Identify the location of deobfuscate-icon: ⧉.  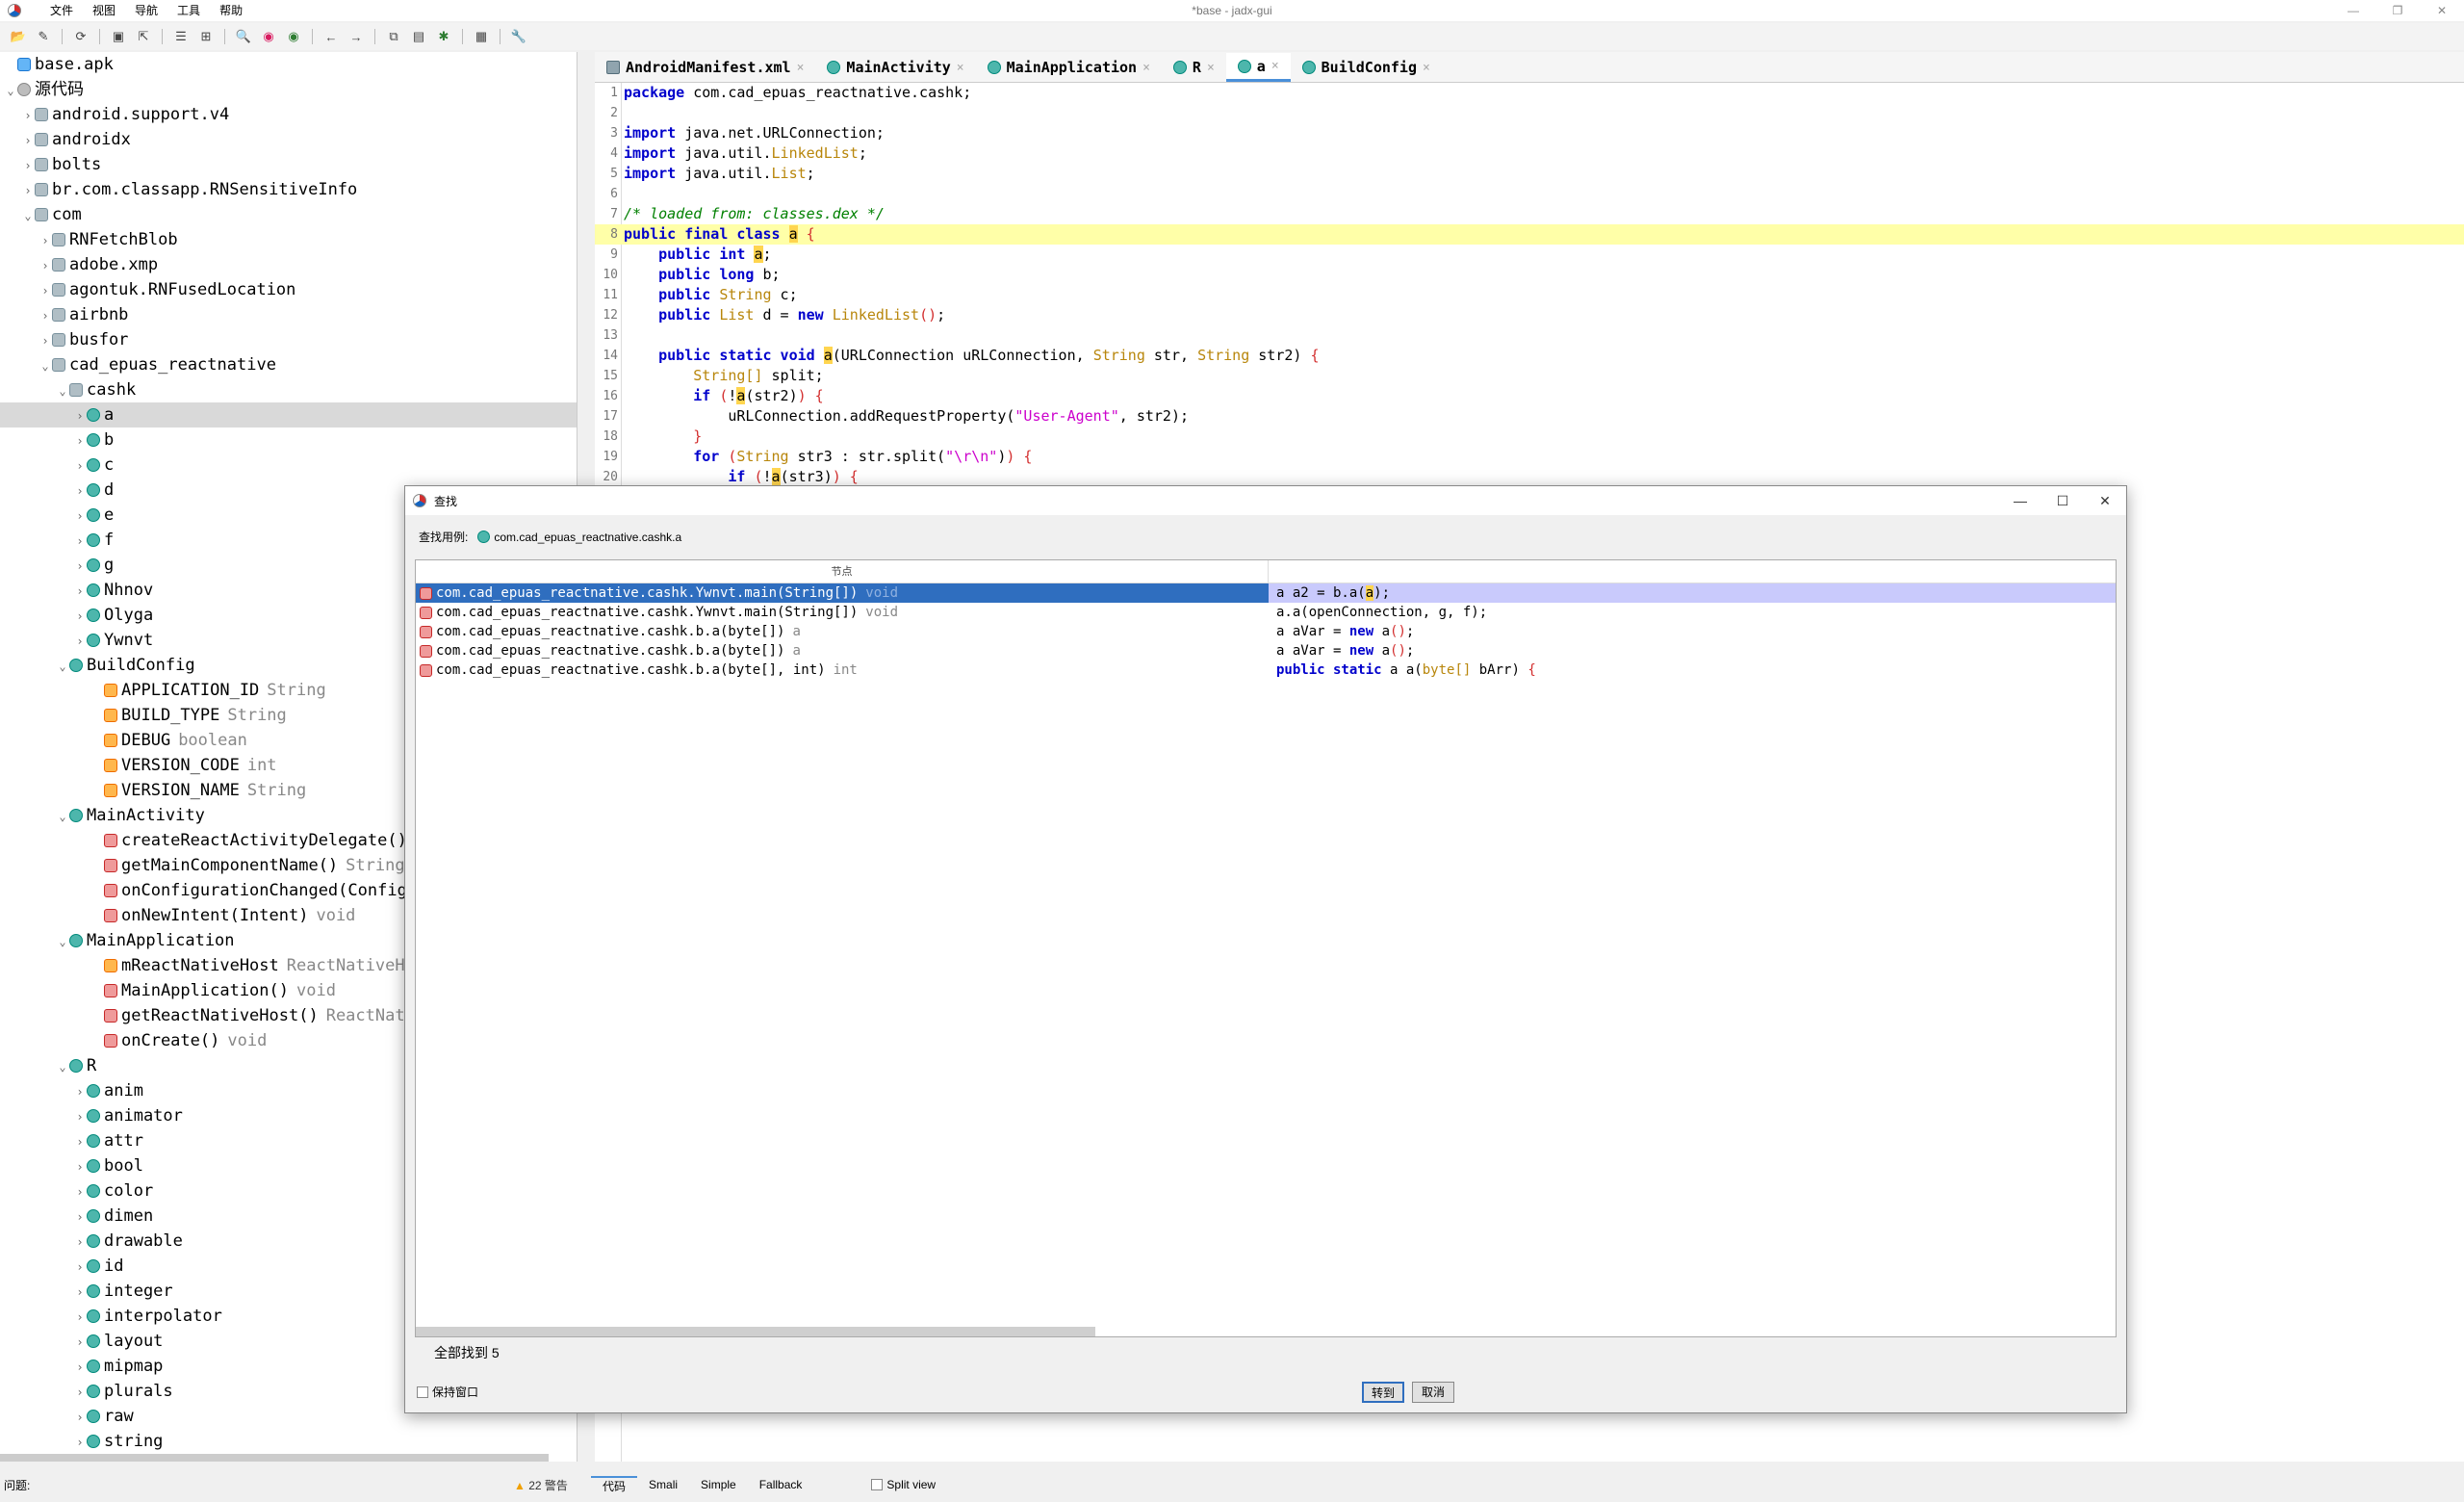
(393, 36).